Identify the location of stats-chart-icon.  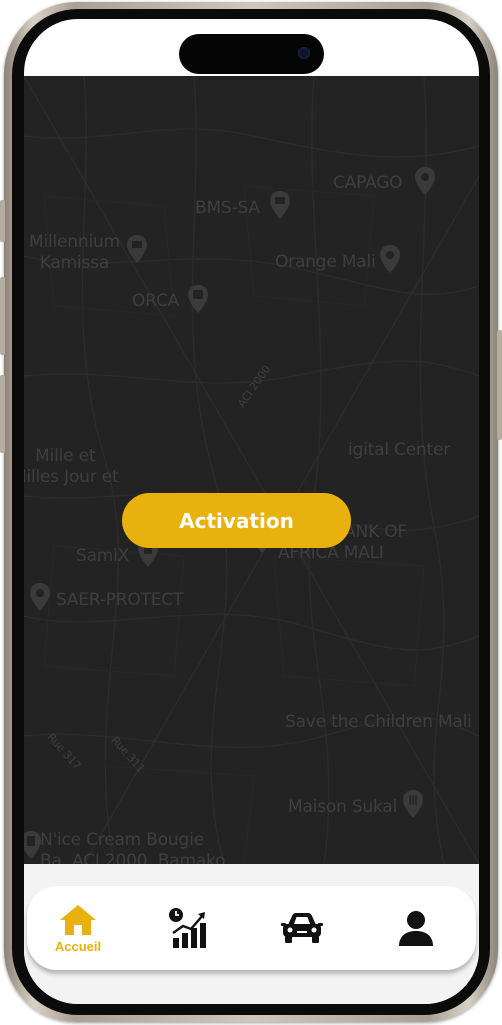
(187, 928).